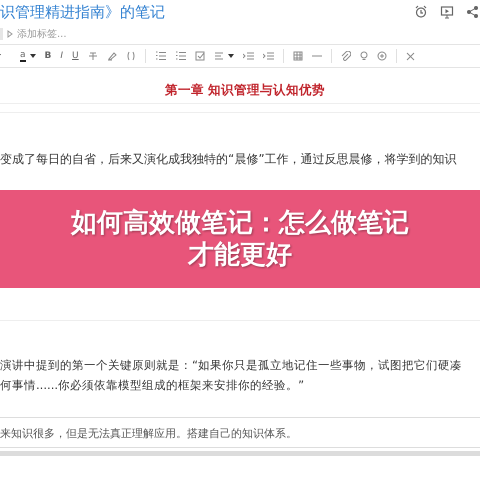 This screenshot has width=480, height=480. Describe the element at coordinates (447, 12) in the screenshot. I see `presentation-icon` at that location.